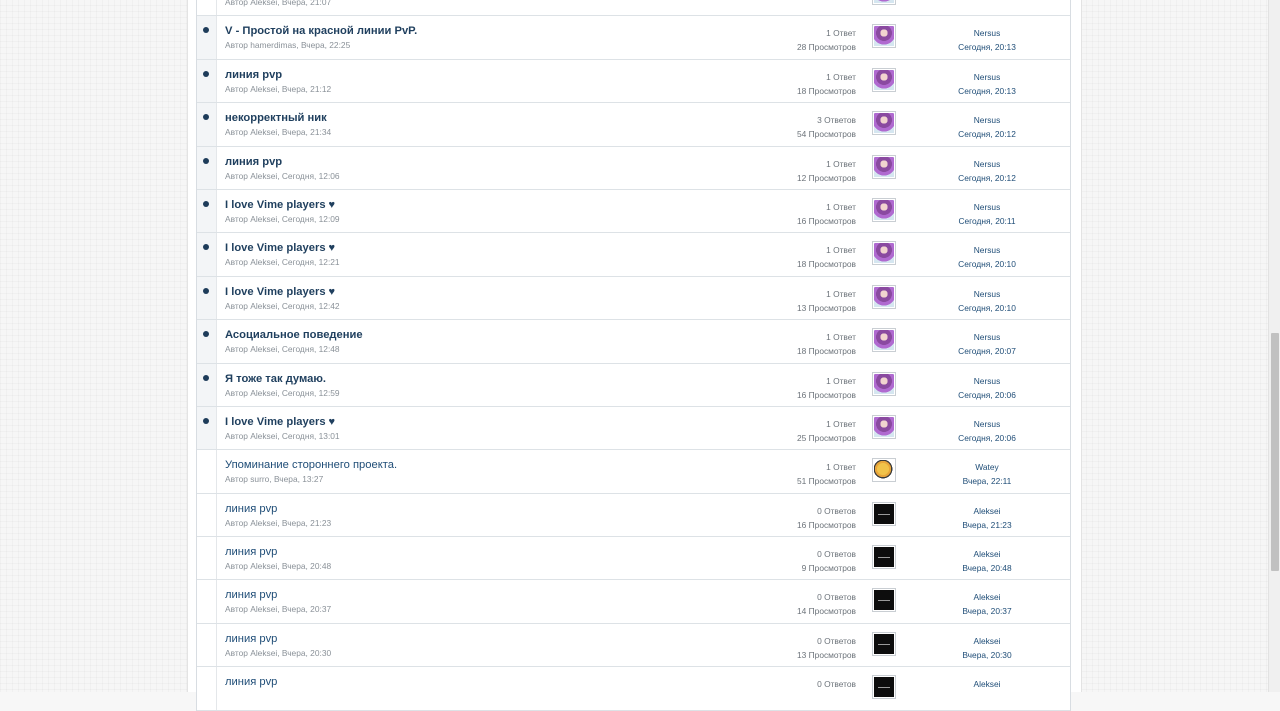 Image resolution: width=1280 pixels, height=711 pixels. What do you see at coordinates (826, 307) in the screenshot?
I see `views-count: 13 Просмотров` at bounding box center [826, 307].